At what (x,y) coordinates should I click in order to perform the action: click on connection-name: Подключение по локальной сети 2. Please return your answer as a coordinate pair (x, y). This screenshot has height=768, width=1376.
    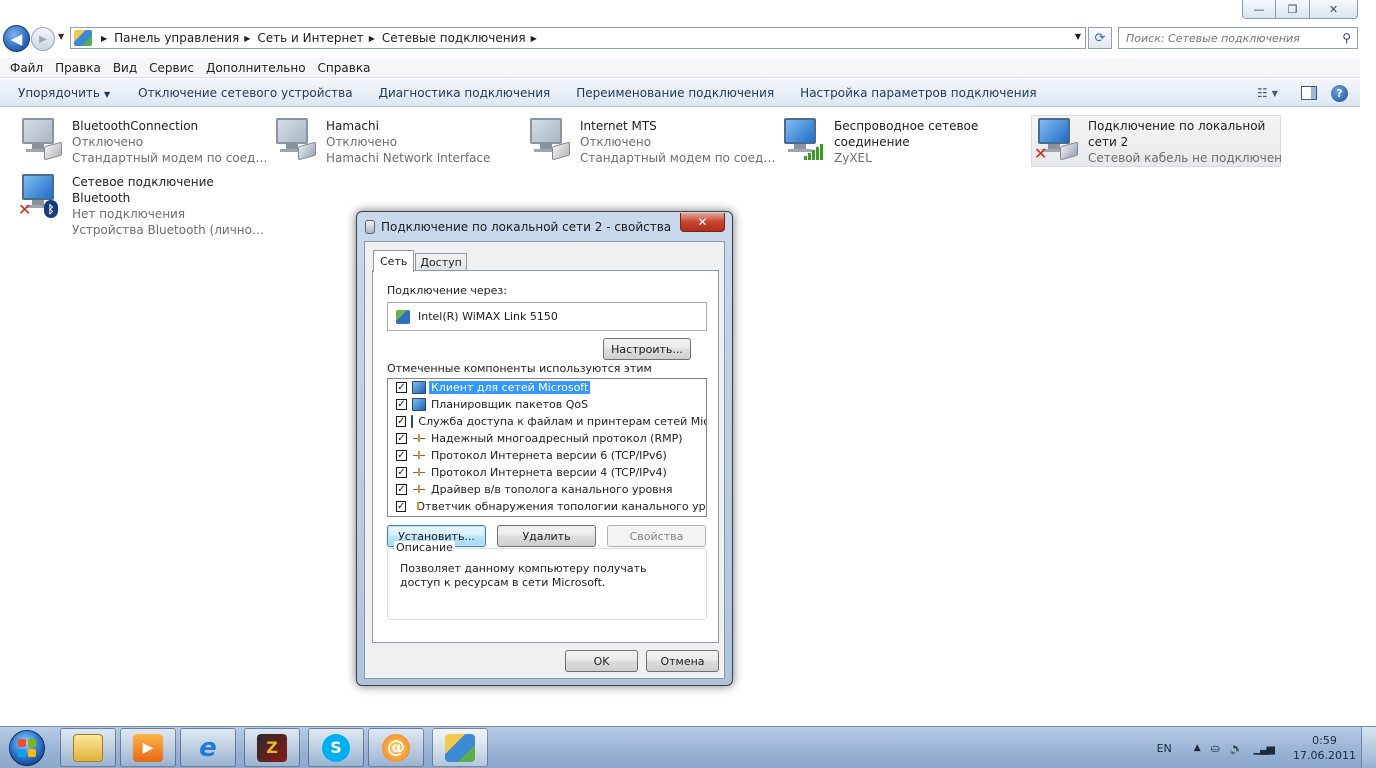
    Looking at the image, I should click on (1177, 134).